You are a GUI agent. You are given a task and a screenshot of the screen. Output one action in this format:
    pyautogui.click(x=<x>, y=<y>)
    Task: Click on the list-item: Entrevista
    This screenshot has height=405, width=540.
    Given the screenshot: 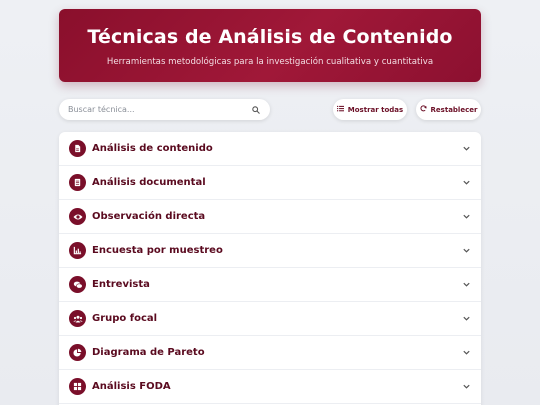 What is the action you would take?
    pyautogui.click(x=270, y=285)
    